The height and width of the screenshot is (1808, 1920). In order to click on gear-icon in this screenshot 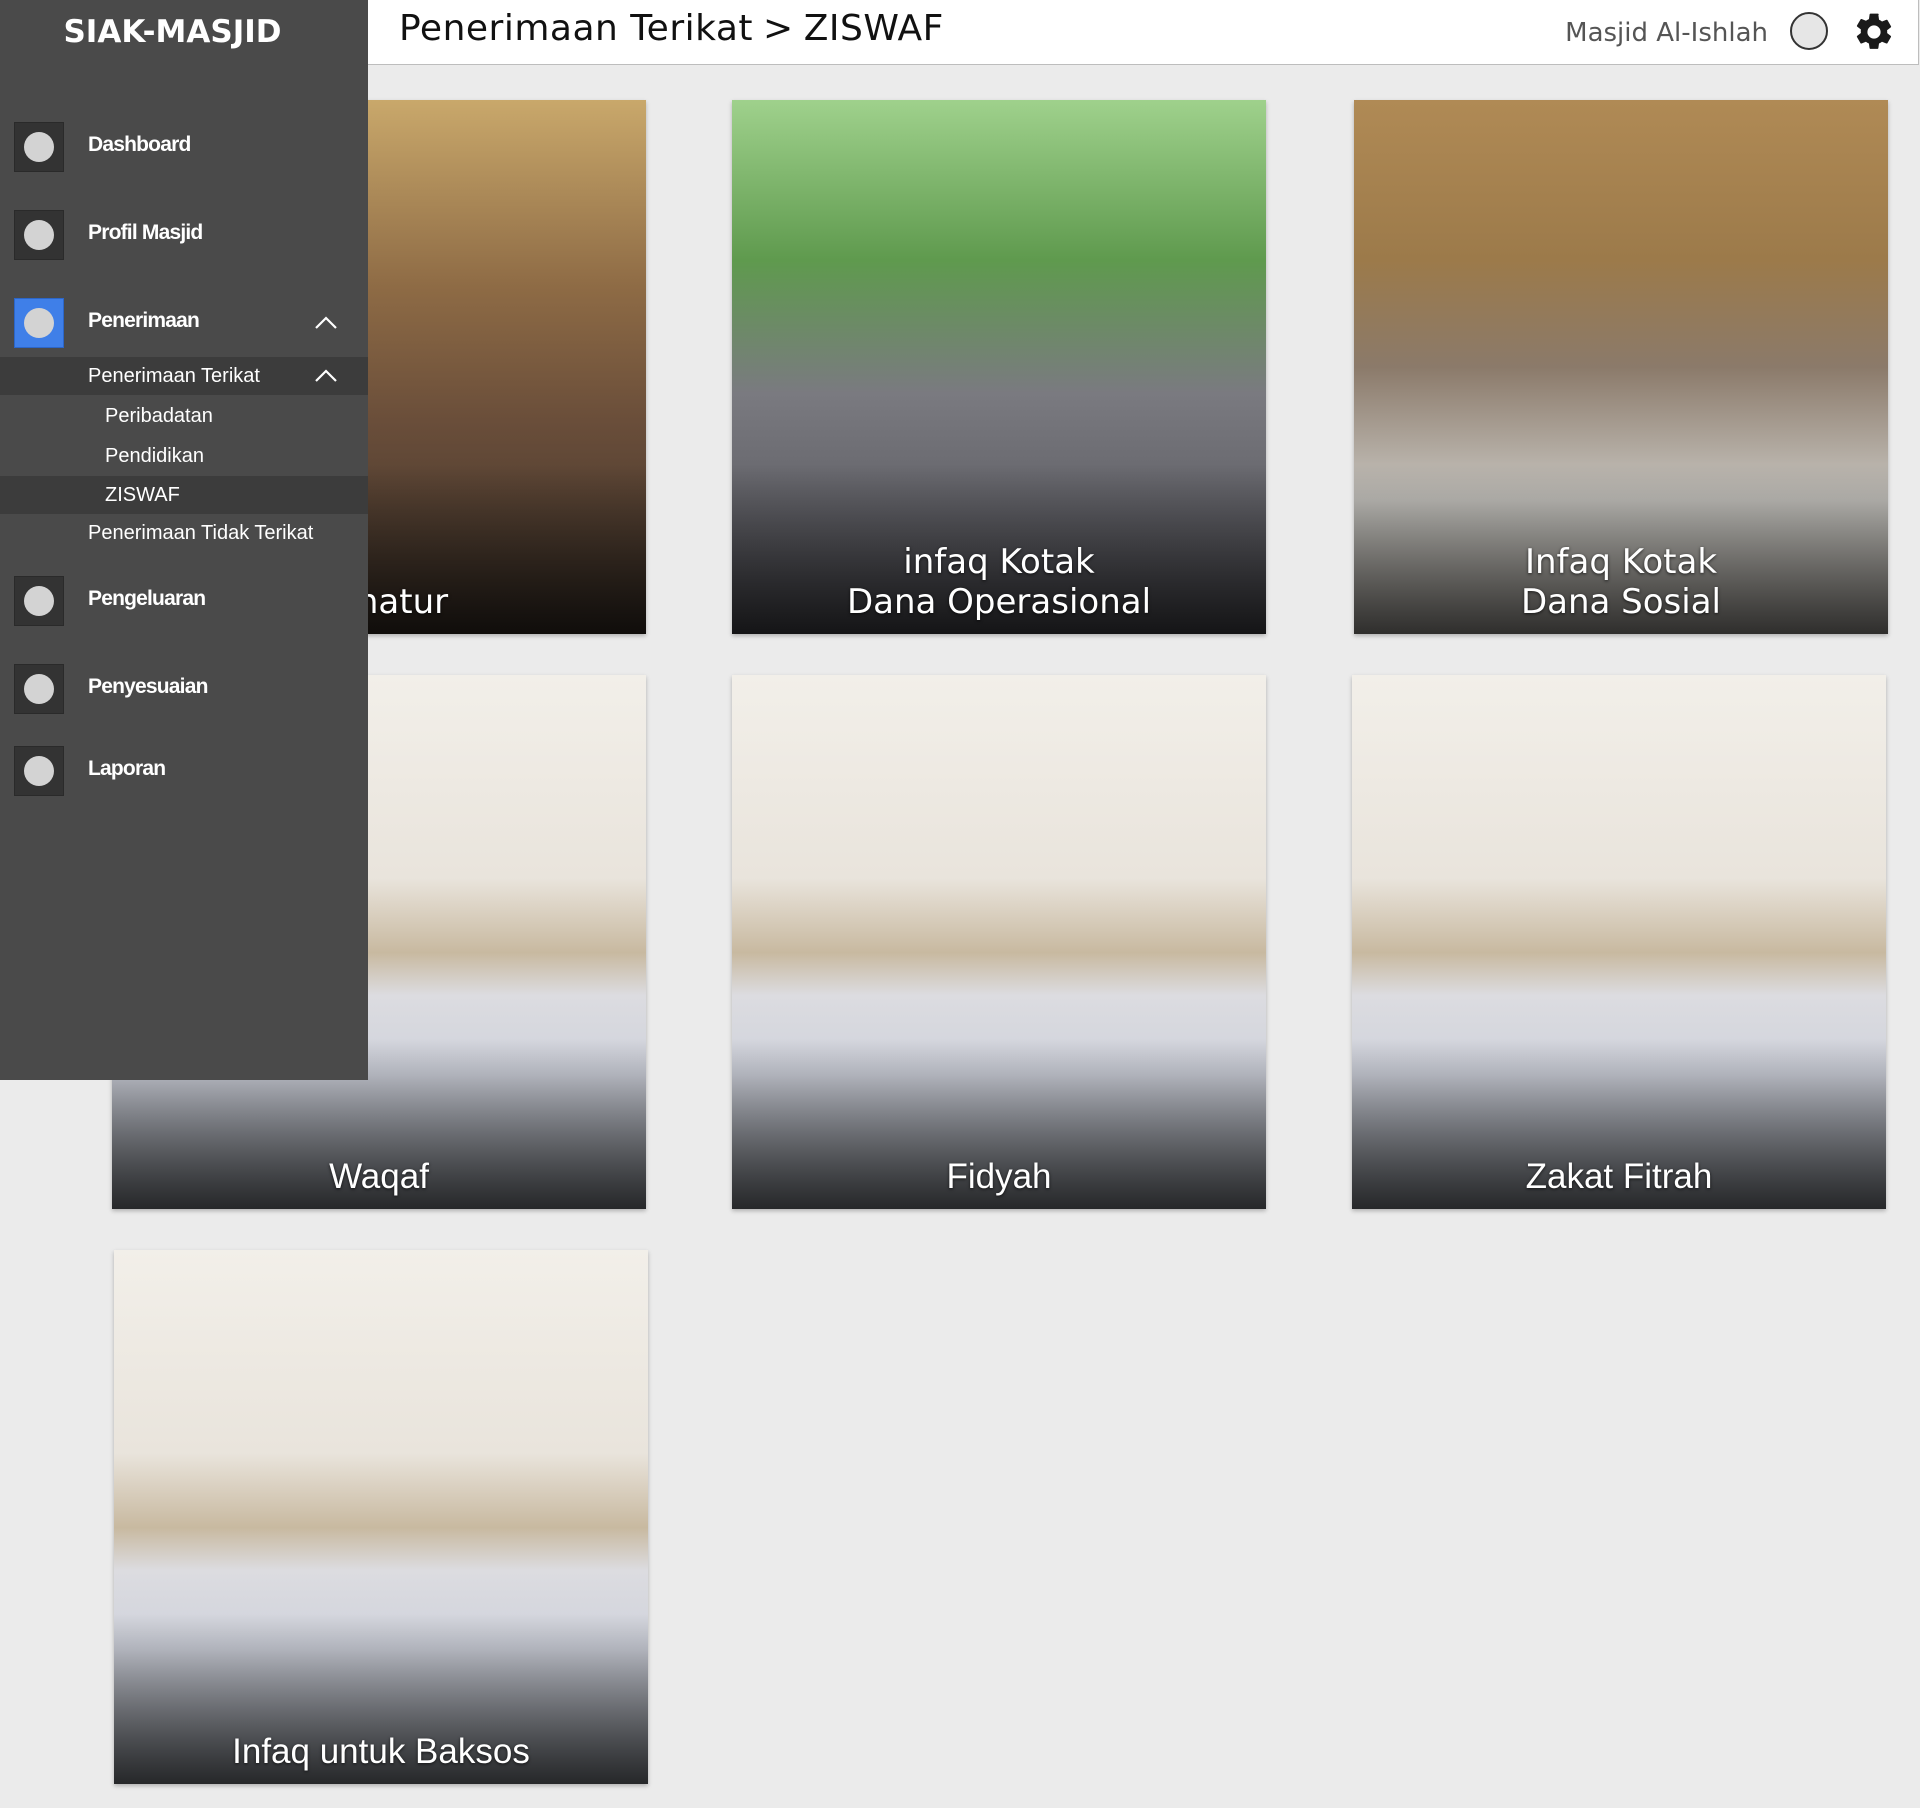, I will do `click(1874, 32)`.